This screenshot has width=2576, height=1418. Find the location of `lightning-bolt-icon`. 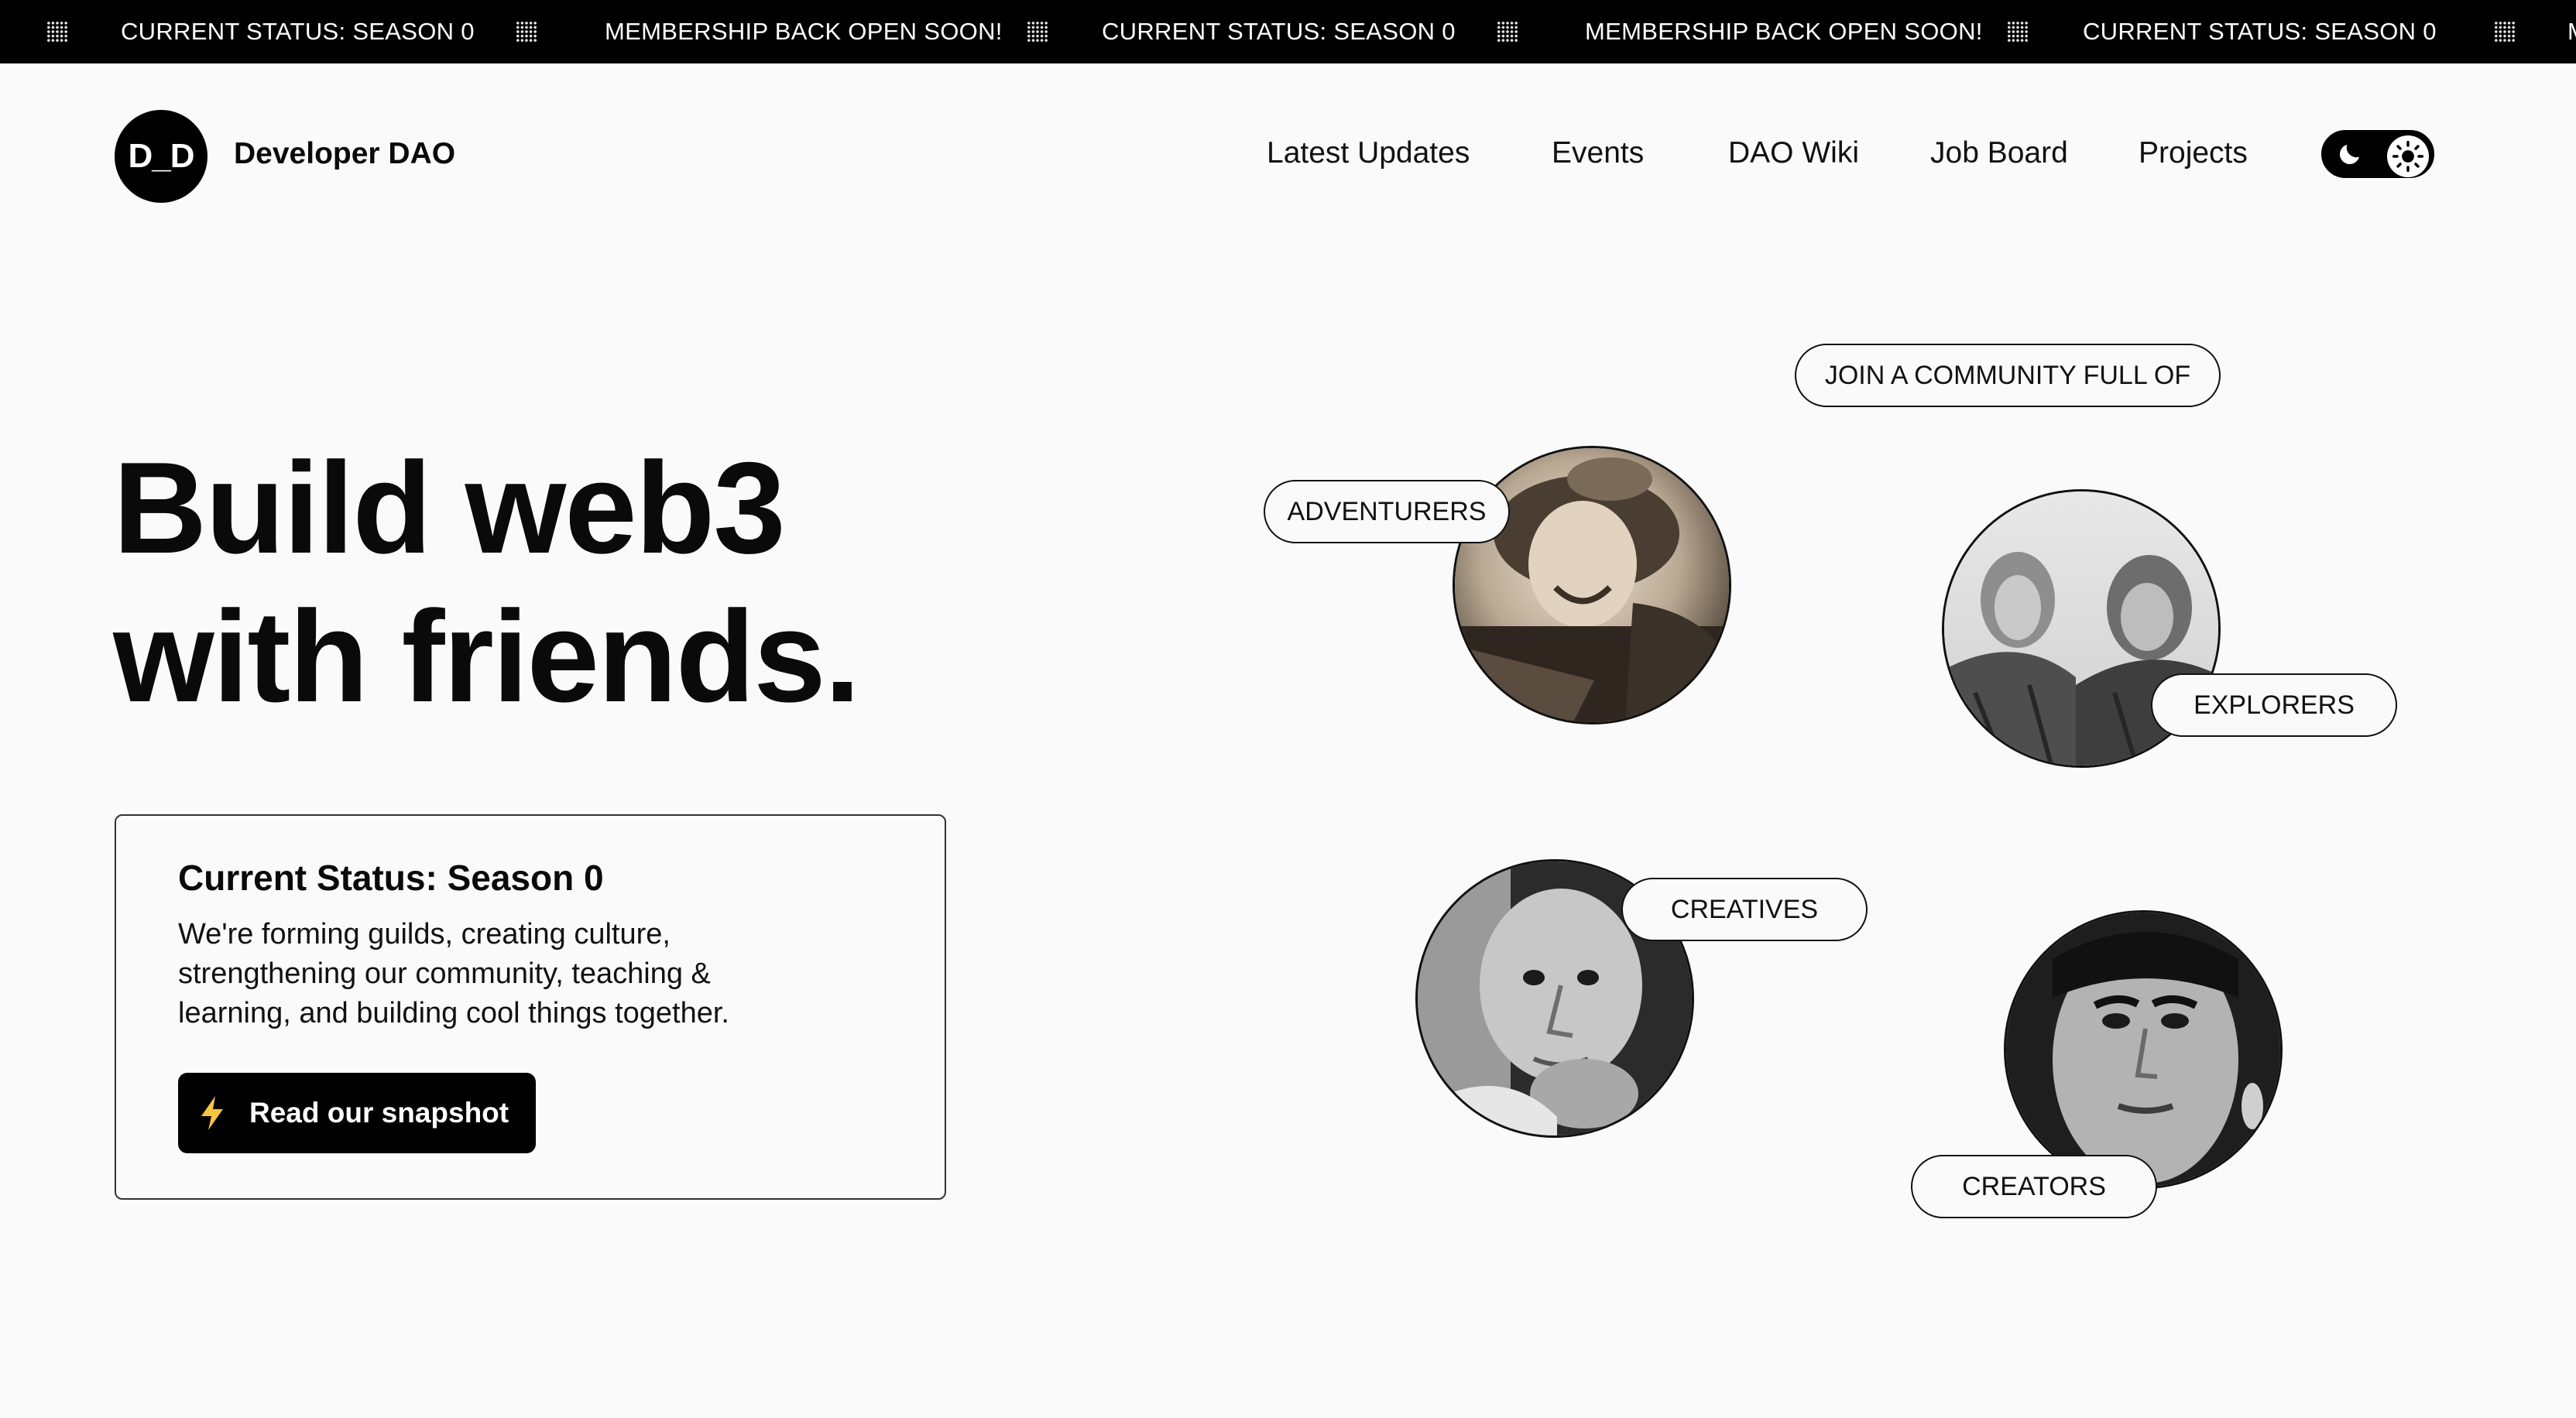

lightning-bolt-icon is located at coordinates (212, 1113).